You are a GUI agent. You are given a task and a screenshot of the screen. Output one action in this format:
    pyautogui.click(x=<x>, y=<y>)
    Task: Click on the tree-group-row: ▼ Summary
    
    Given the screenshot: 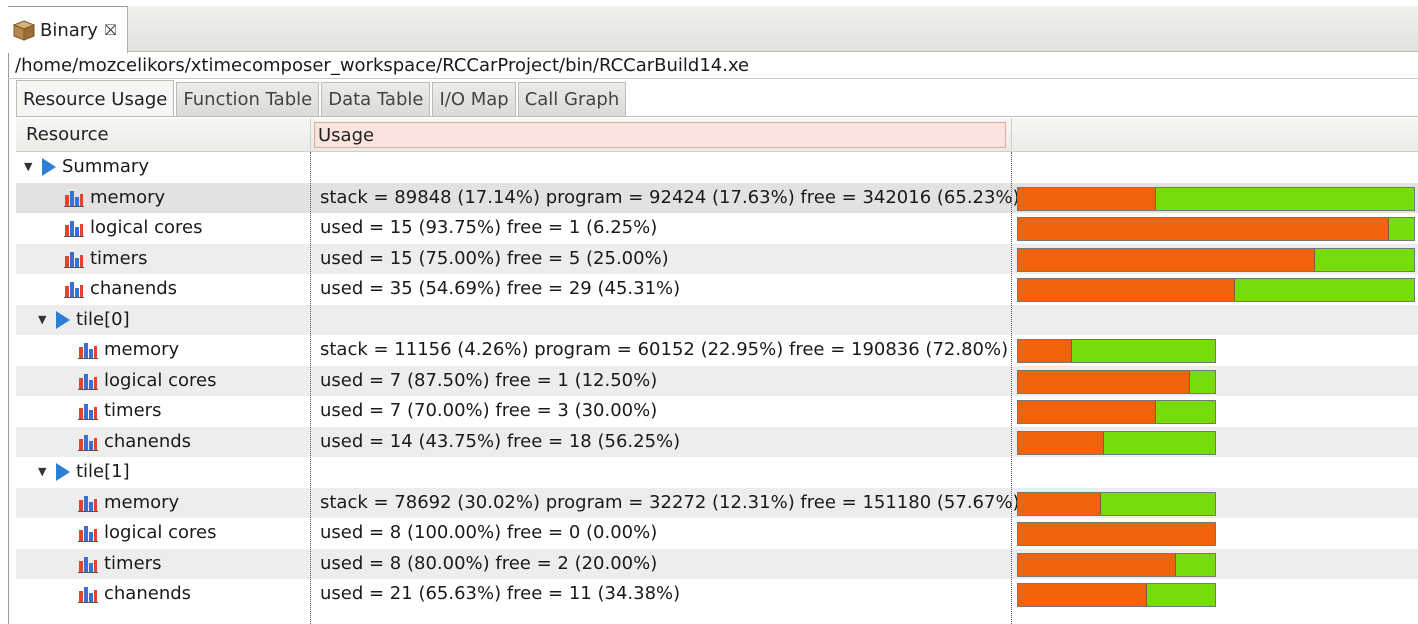 What is the action you would take?
    pyautogui.click(x=717, y=167)
    